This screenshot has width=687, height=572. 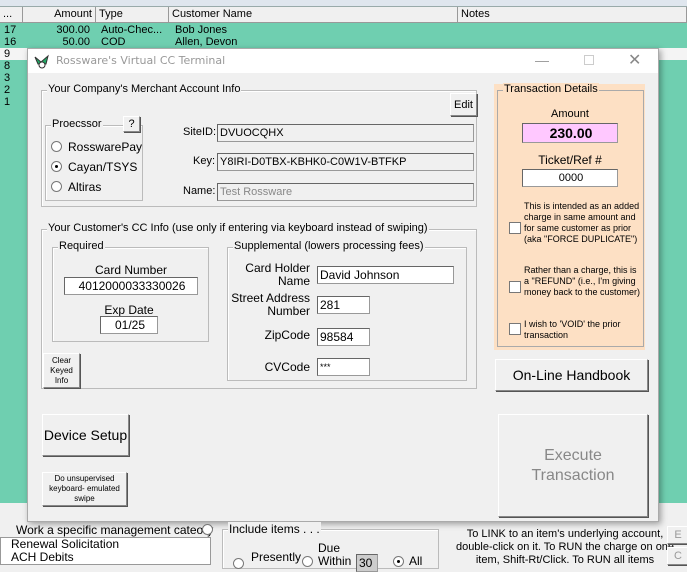 What do you see at coordinates (515, 329) in the screenshot?
I see `void-checkbox` at bounding box center [515, 329].